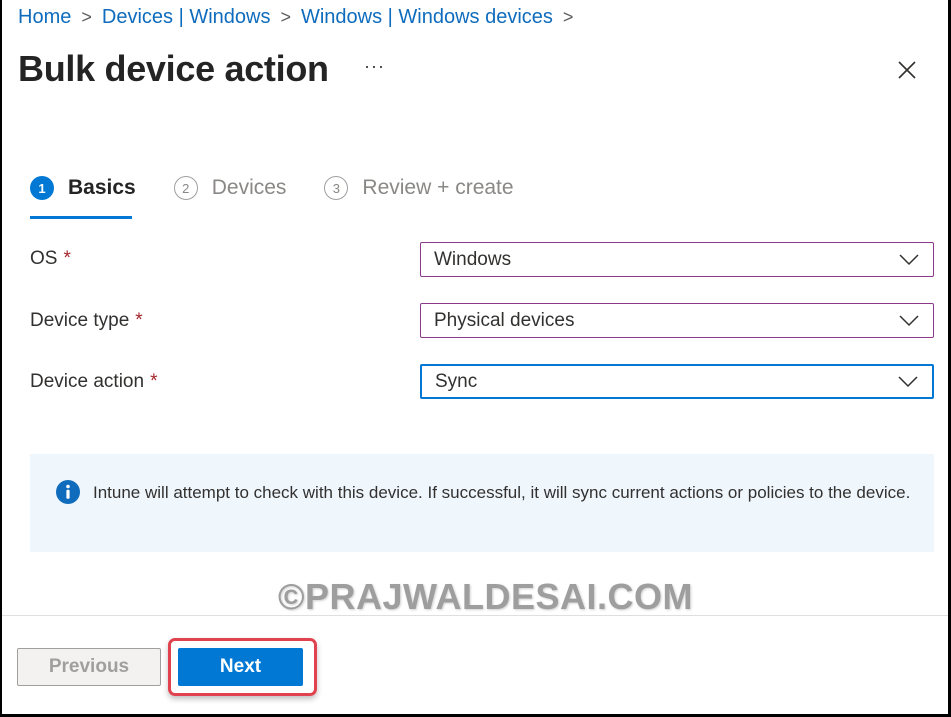 Image resolution: width=951 pixels, height=717 pixels. I want to click on more-options-icon: ···, so click(374, 66).